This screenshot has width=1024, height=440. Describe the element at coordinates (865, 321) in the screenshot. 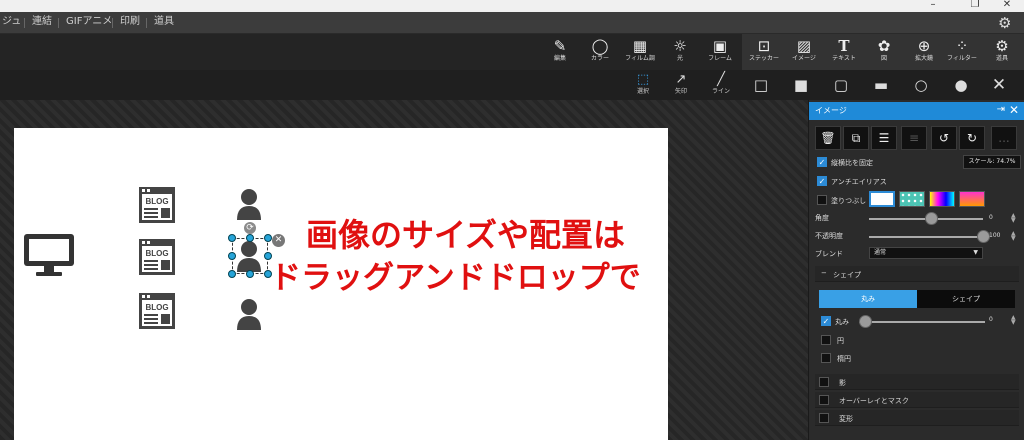

I see `round-slider-knob` at that location.